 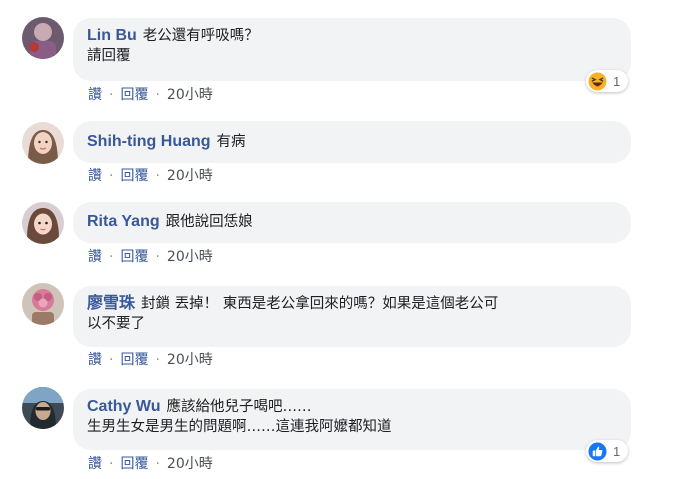 I want to click on comment-text: 生男生女是男生的問題啊……這連我阿嬤都知道, so click(x=239, y=427).